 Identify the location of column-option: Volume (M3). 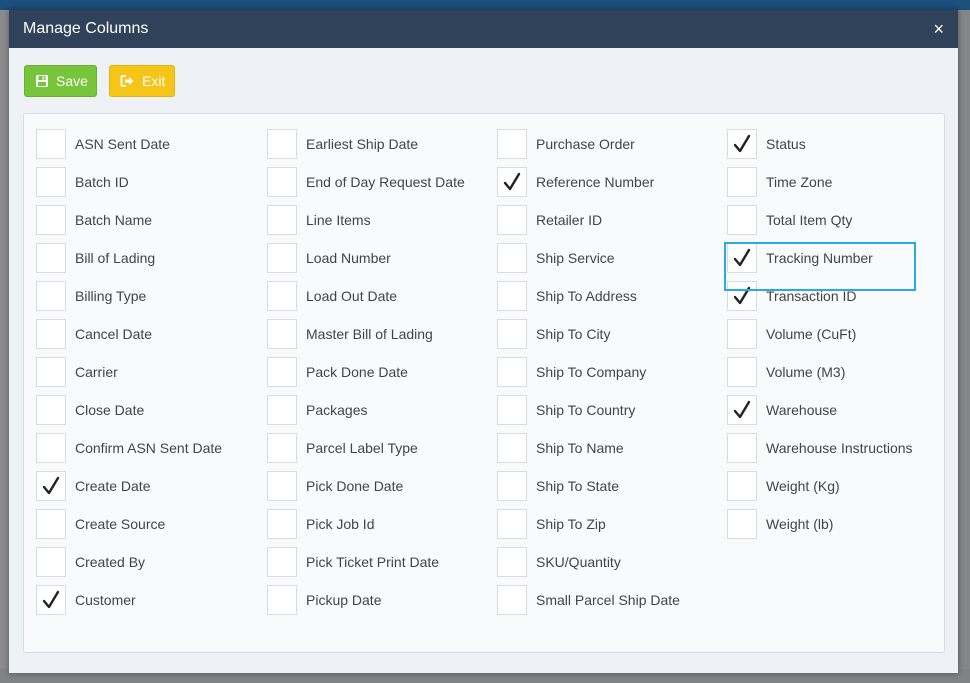
(832, 372).